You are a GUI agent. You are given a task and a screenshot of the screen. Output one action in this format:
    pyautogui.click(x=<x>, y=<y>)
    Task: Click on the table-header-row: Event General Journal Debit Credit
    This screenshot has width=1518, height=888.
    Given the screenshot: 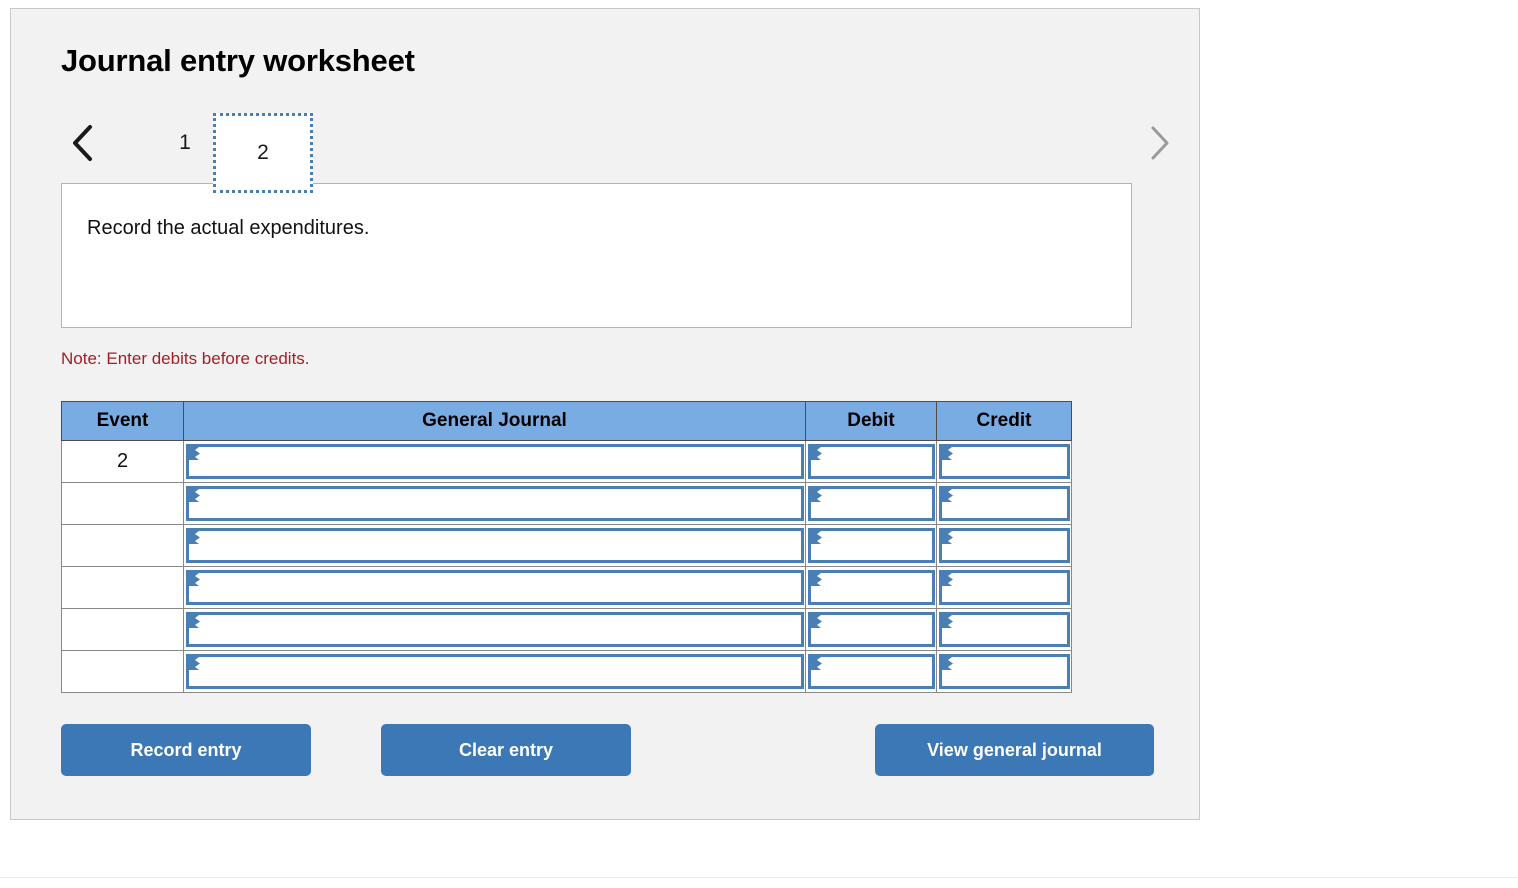 What is the action you would take?
    pyautogui.click(x=566, y=421)
    